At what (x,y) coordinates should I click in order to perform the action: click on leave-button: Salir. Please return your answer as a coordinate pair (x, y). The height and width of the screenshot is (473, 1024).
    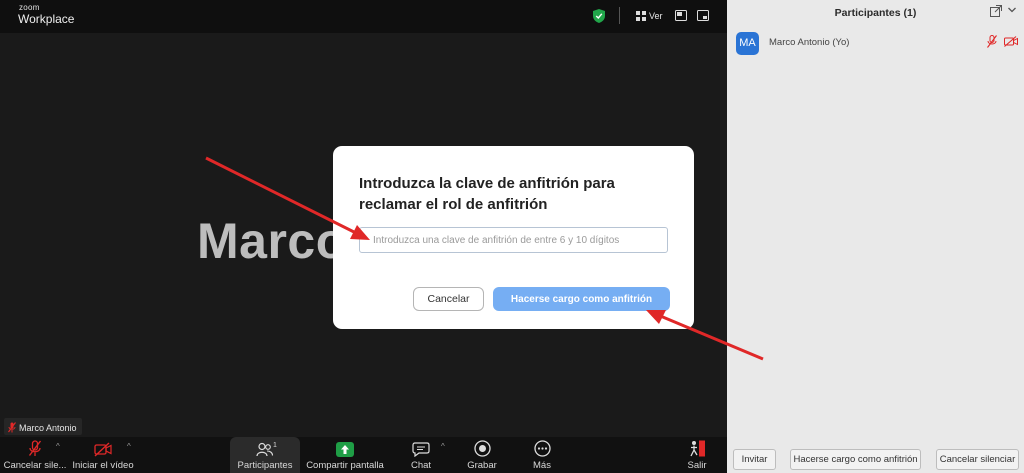
    Looking at the image, I should click on (697, 455).